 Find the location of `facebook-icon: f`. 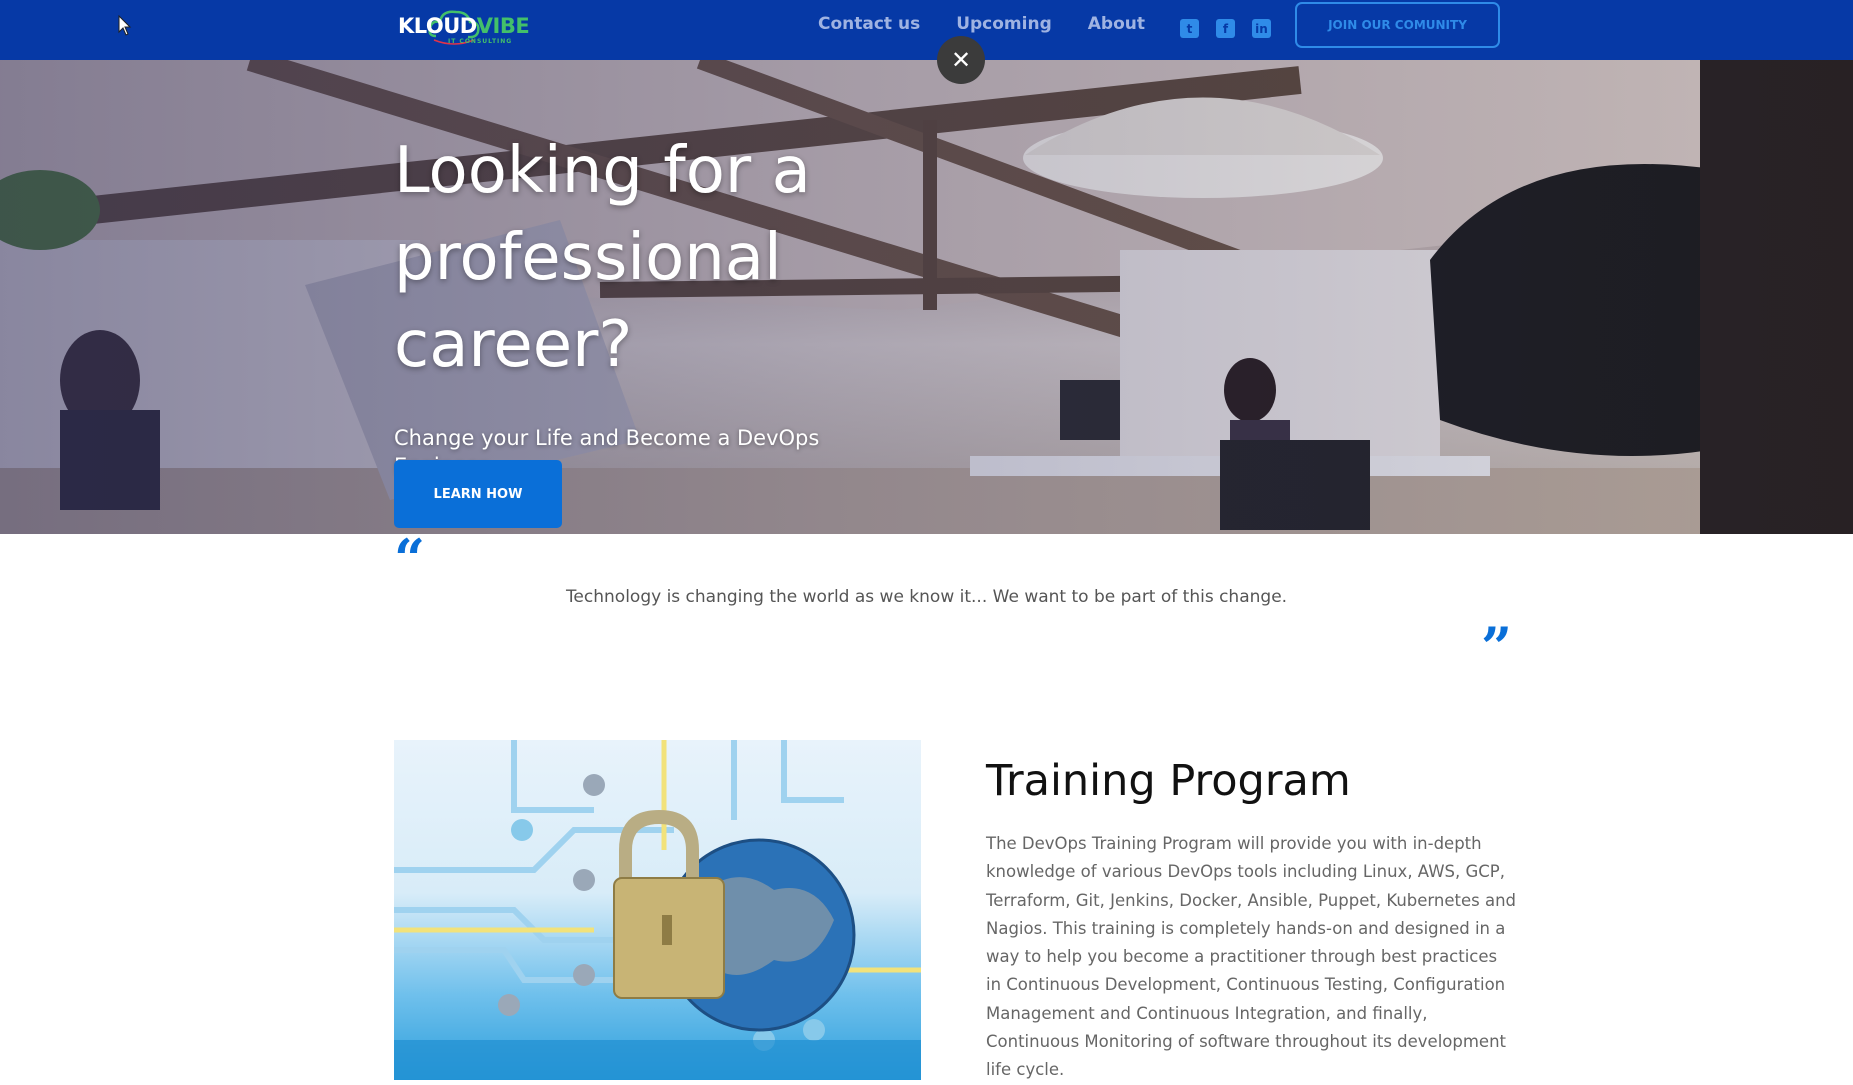

facebook-icon: f is located at coordinates (1225, 28).